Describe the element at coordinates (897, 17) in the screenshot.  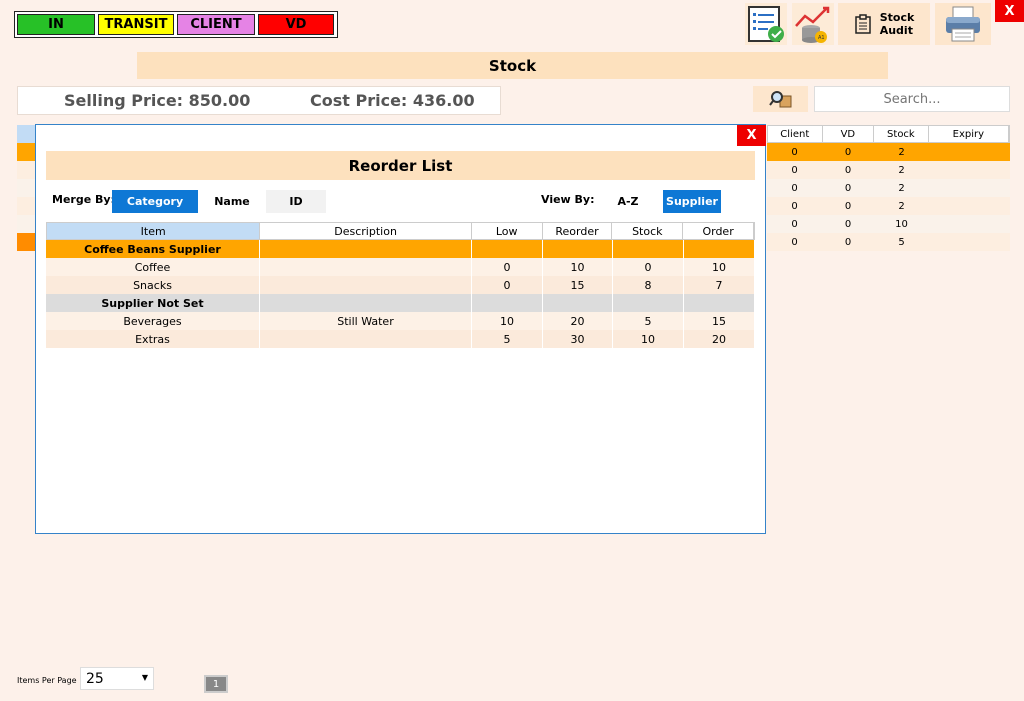
I see `stock-audit-label-1: Stock` at that location.